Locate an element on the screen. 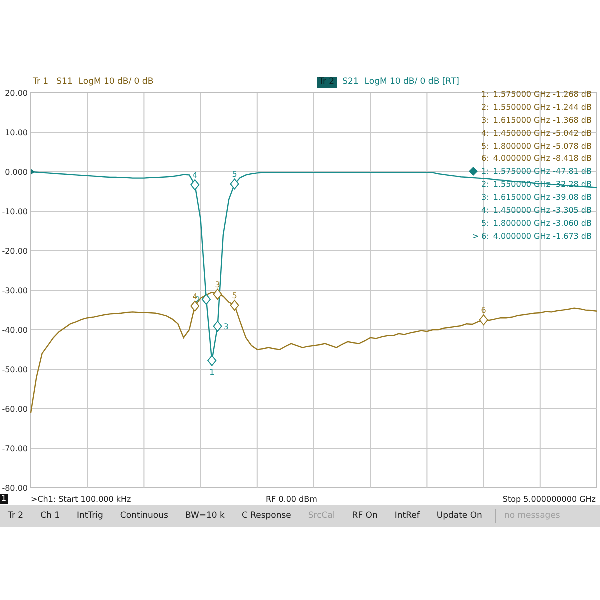  status-button: Tr 2 is located at coordinates (16, 516).